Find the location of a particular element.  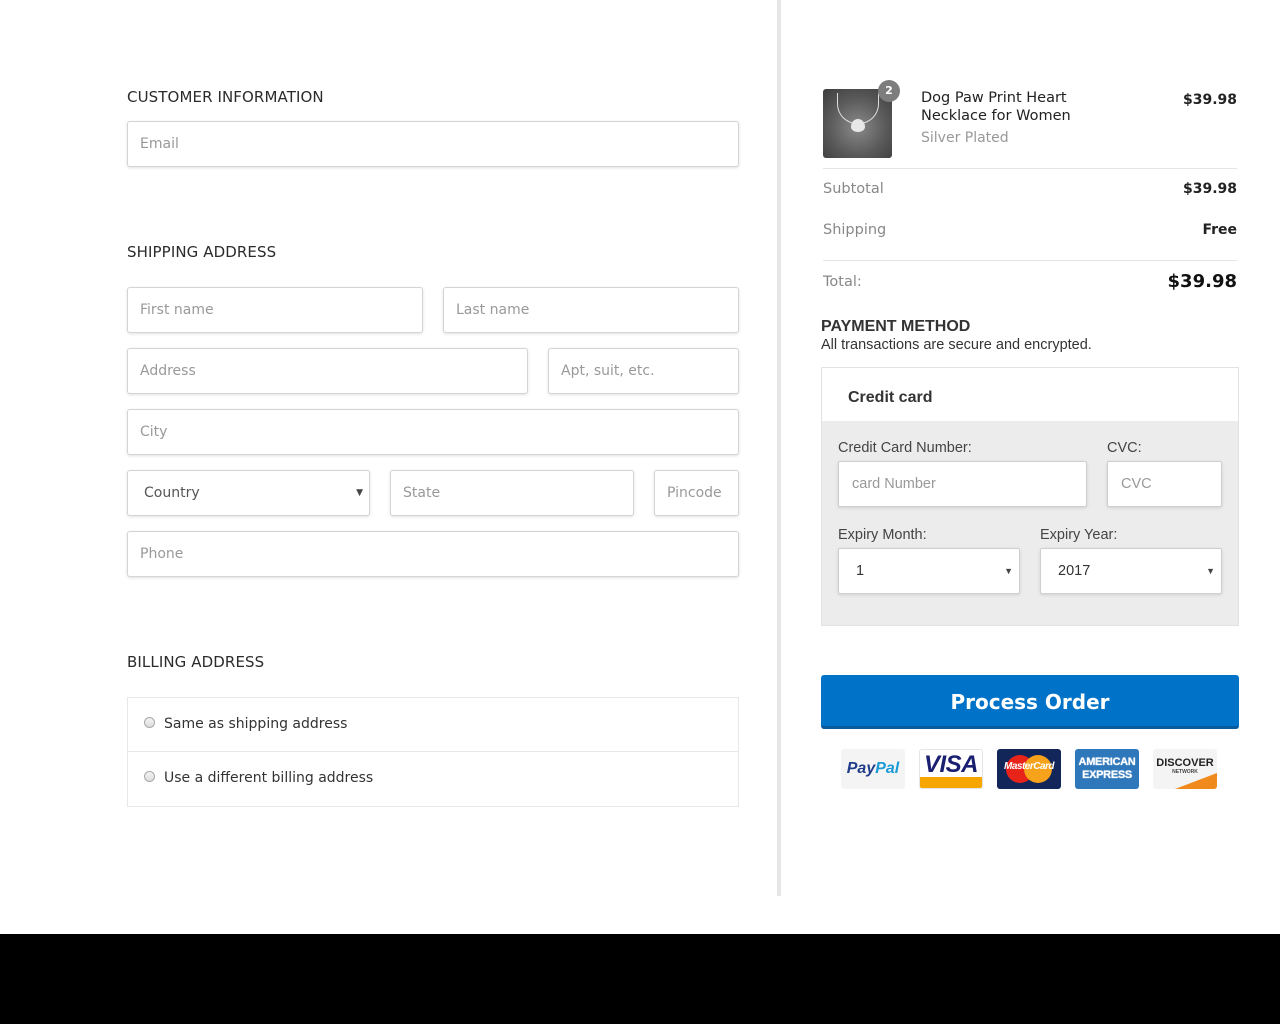

cvc-placeholder: CVC is located at coordinates (1136, 484).